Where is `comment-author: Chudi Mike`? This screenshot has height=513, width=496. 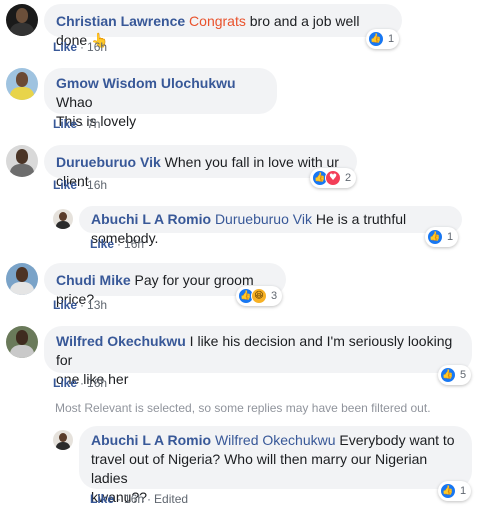 comment-author: Chudi Mike is located at coordinates (93, 280).